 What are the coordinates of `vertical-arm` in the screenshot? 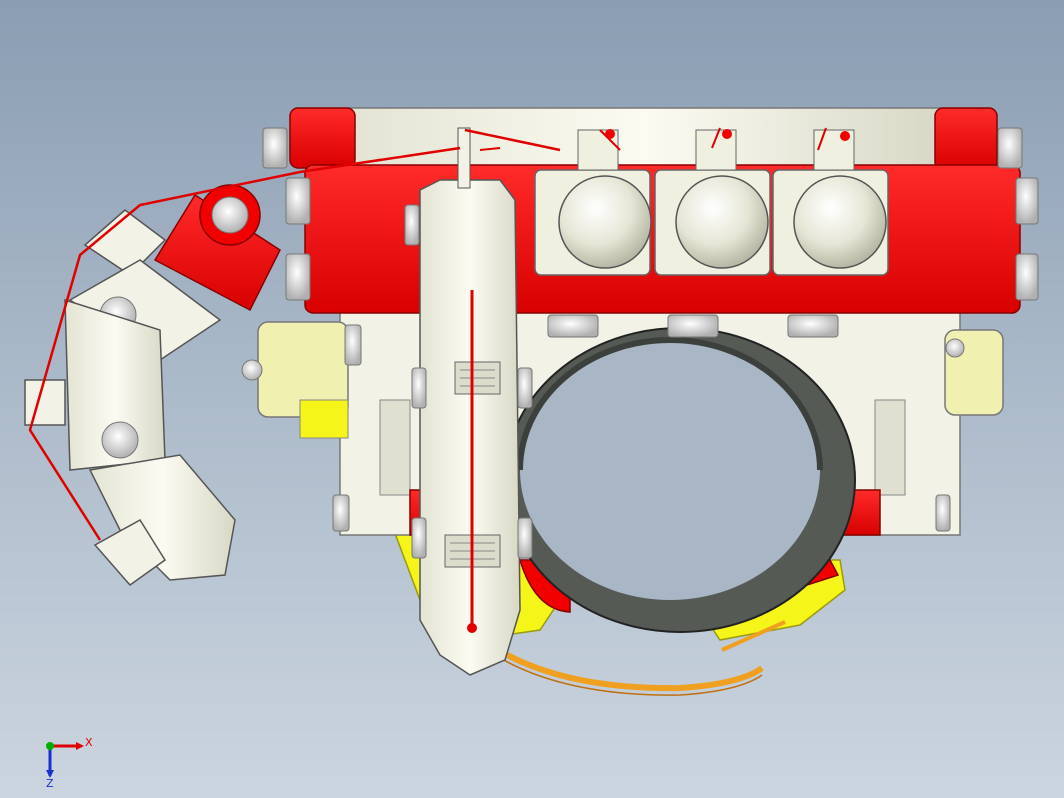 It's located at (468, 401).